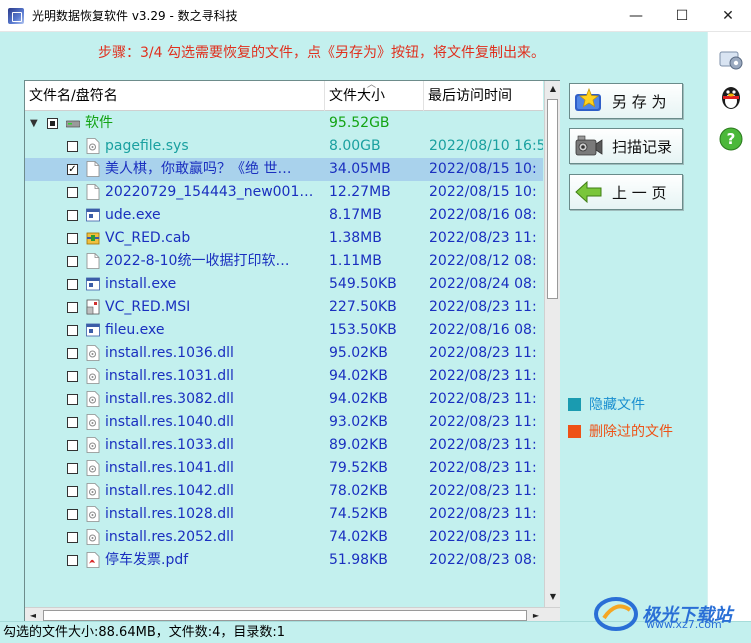  Describe the element at coordinates (606, 404) in the screenshot. I see `legend-hidden-files: 隐藏文件` at that location.